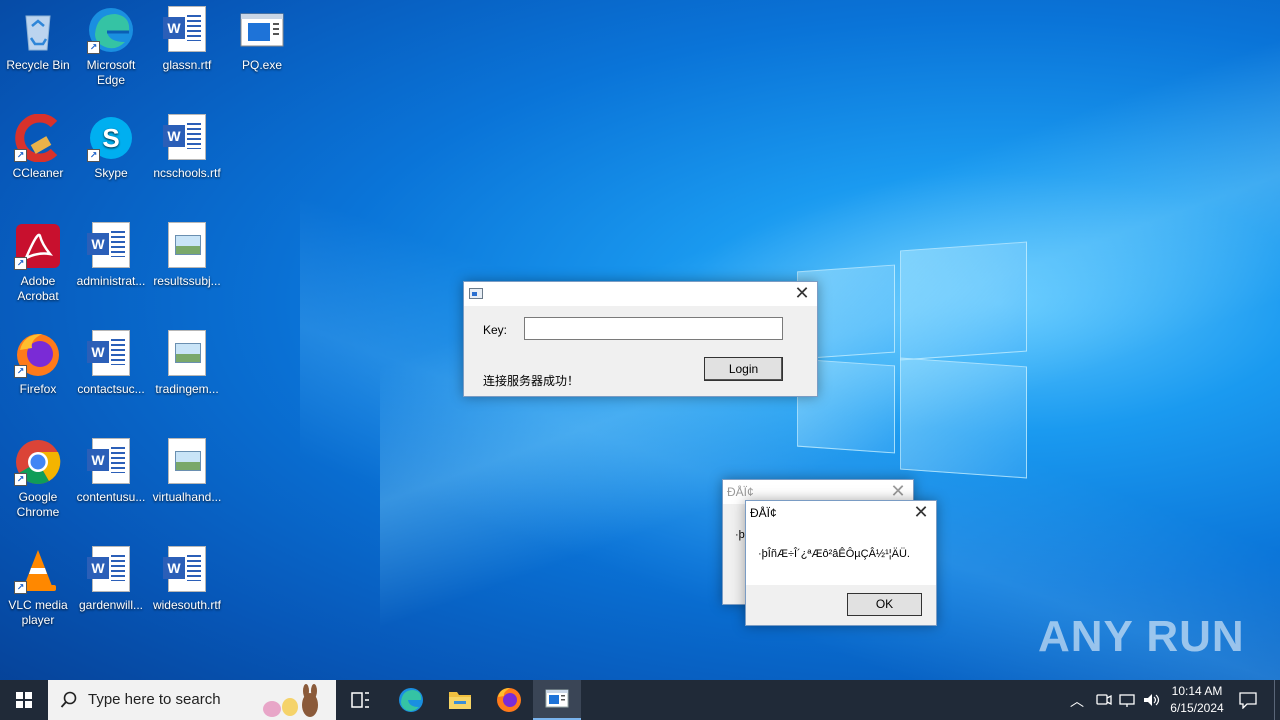  I want to click on desktop-icon-ccleaner: ↗ CCleaner, so click(38, 147).